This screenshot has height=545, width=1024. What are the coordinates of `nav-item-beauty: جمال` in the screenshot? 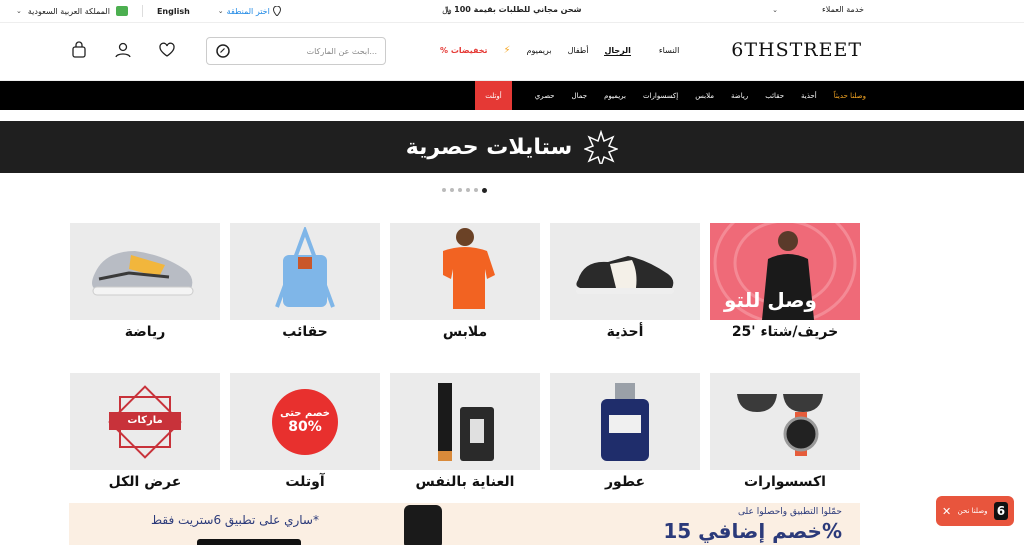 It's located at (580, 96).